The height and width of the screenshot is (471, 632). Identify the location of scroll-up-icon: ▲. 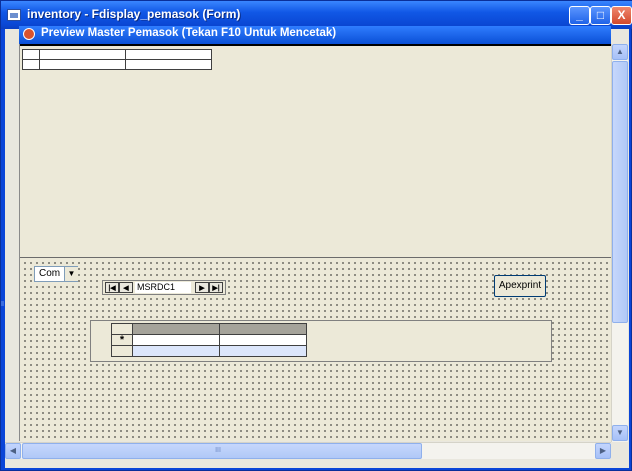
(620, 52).